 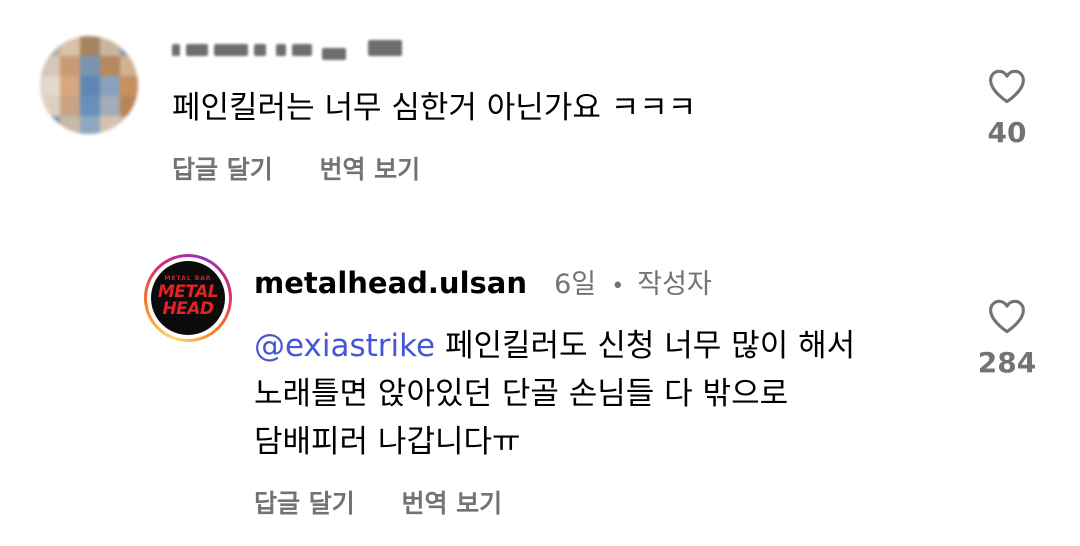 I want to click on reply-avatar: METAL BAR METAL HEAD, so click(x=188, y=298).